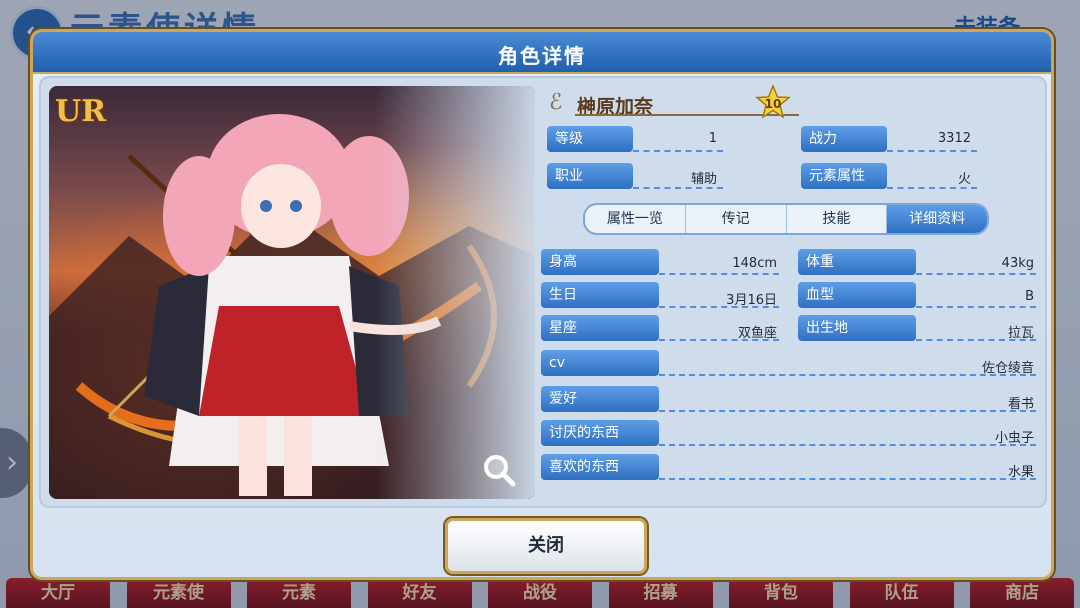 The image size is (1080, 608). Describe the element at coordinates (703, 179) in the screenshot. I see `job-value: 辅助` at that location.